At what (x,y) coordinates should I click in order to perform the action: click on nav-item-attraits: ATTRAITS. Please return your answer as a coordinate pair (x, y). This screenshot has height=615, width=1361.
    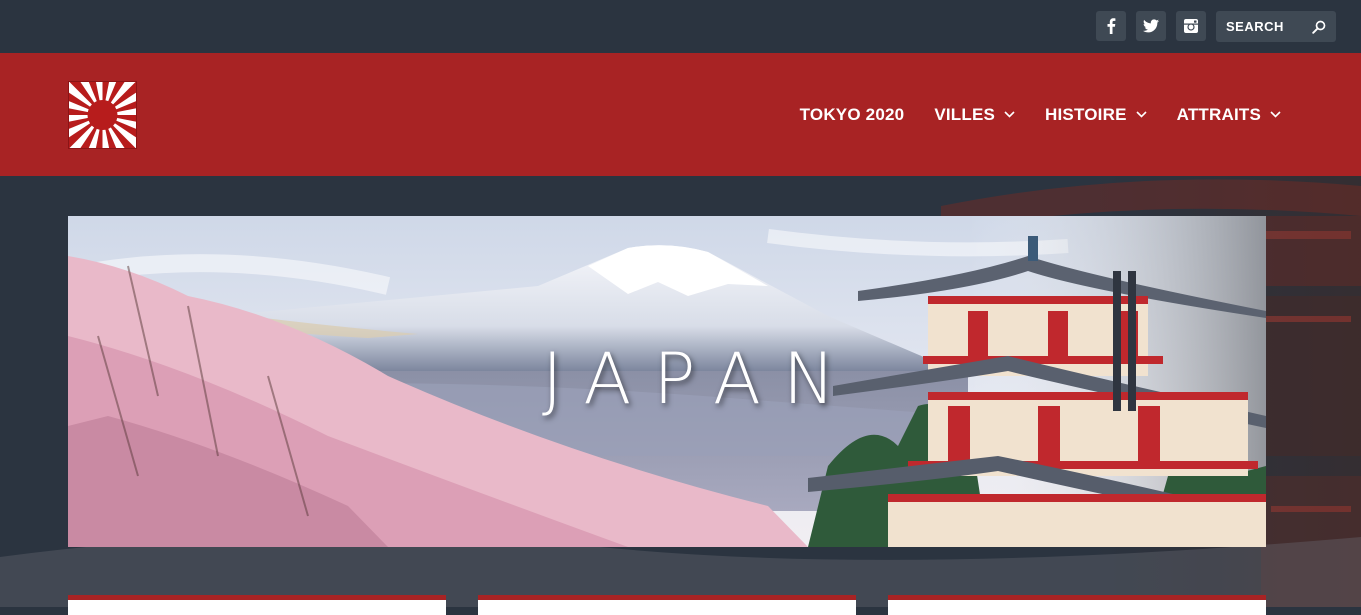
    Looking at the image, I should click on (1229, 115).